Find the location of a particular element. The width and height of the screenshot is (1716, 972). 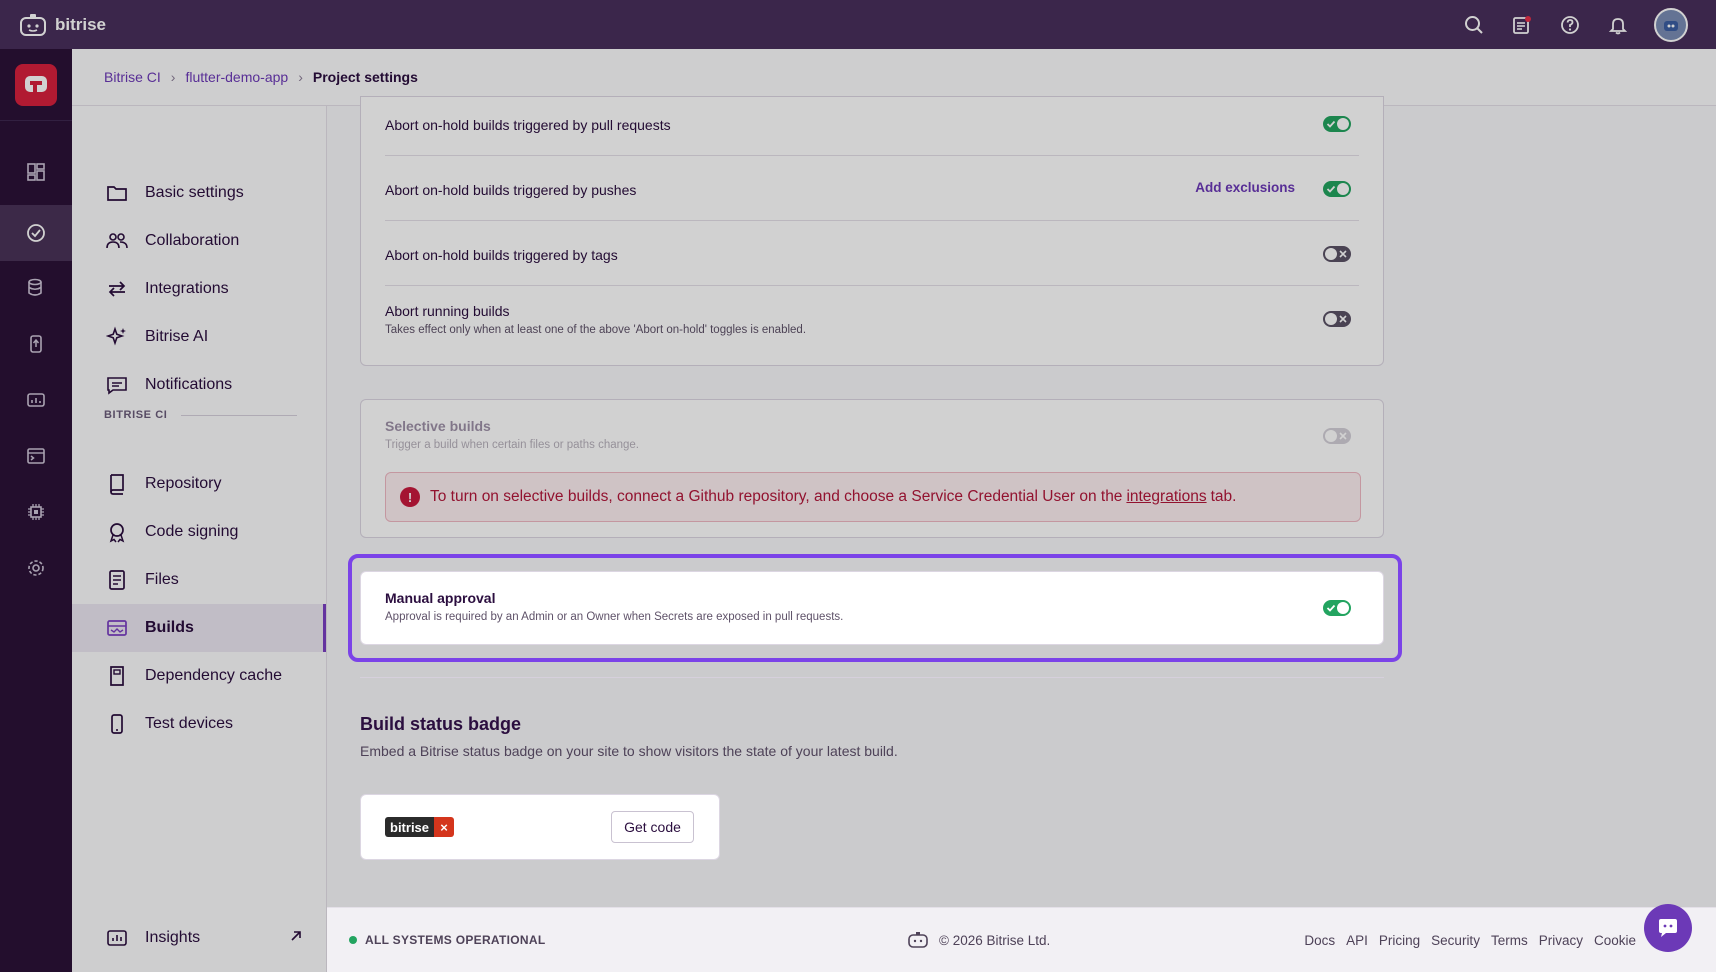

footer-link-security: Security is located at coordinates (1455, 940).